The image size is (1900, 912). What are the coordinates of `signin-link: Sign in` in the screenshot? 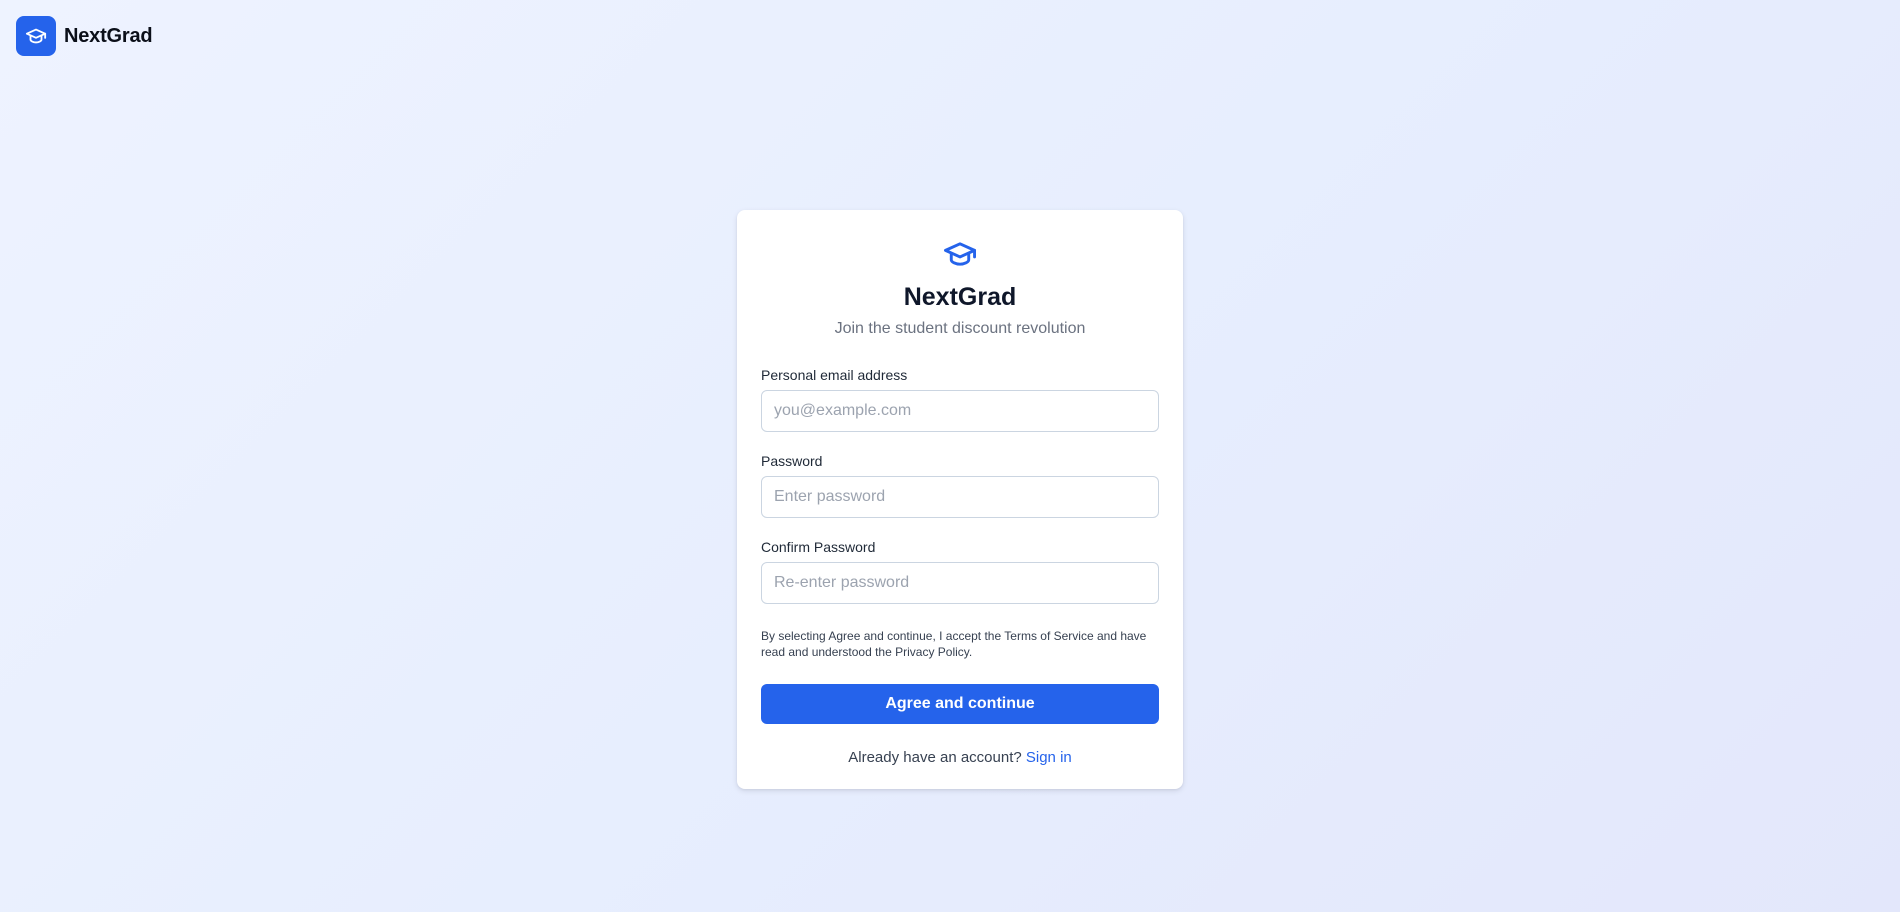 It's located at (1049, 757).